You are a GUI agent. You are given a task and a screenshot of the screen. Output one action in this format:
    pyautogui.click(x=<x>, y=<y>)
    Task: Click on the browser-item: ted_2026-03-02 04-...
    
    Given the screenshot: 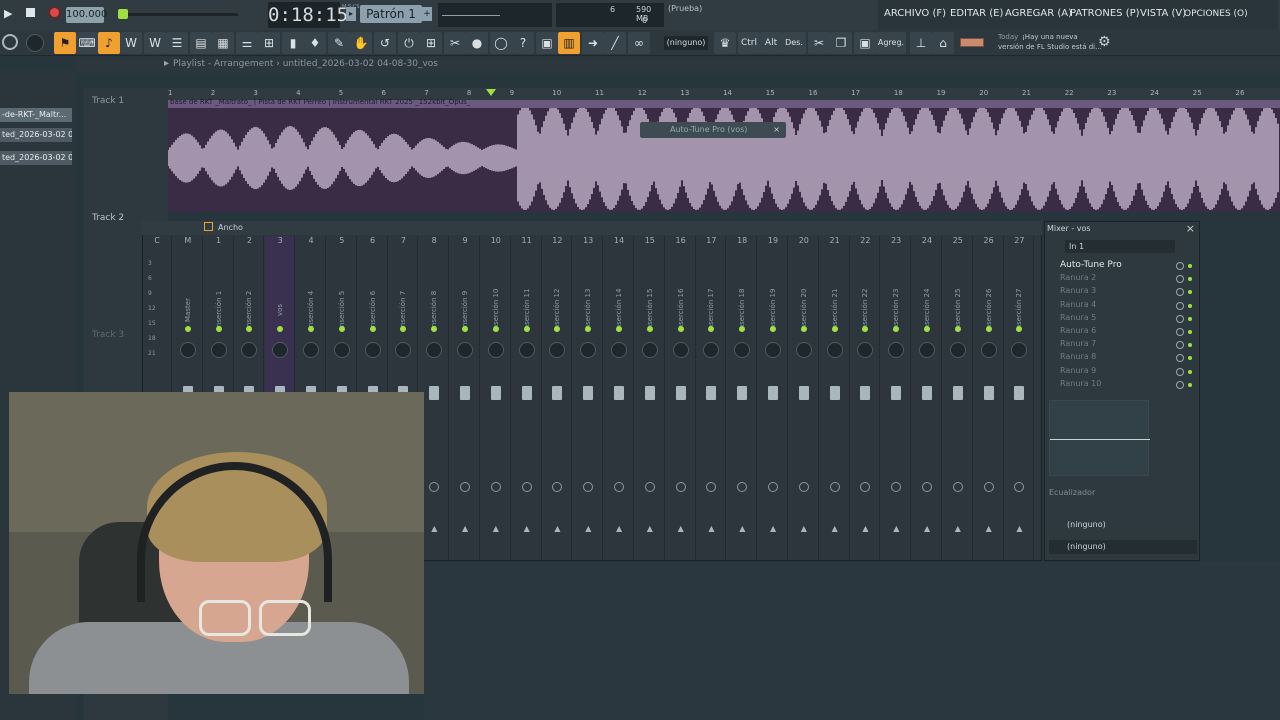 What is the action you would take?
    pyautogui.click(x=36, y=158)
    